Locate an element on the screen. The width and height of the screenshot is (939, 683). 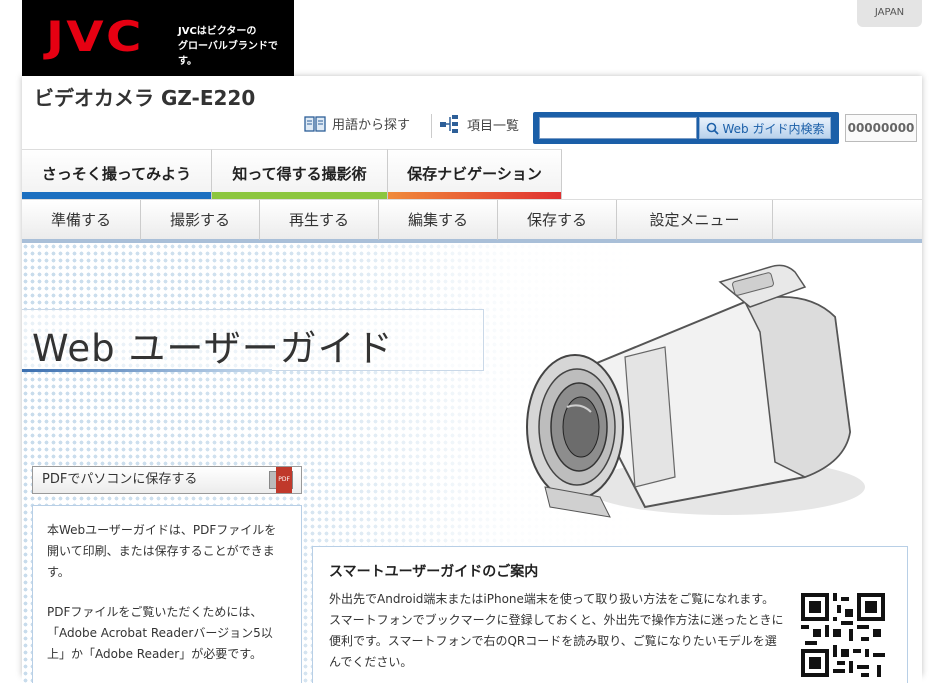
pdf-save-label: PDFでパソコンに保存する is located at coordinates (120, 479).